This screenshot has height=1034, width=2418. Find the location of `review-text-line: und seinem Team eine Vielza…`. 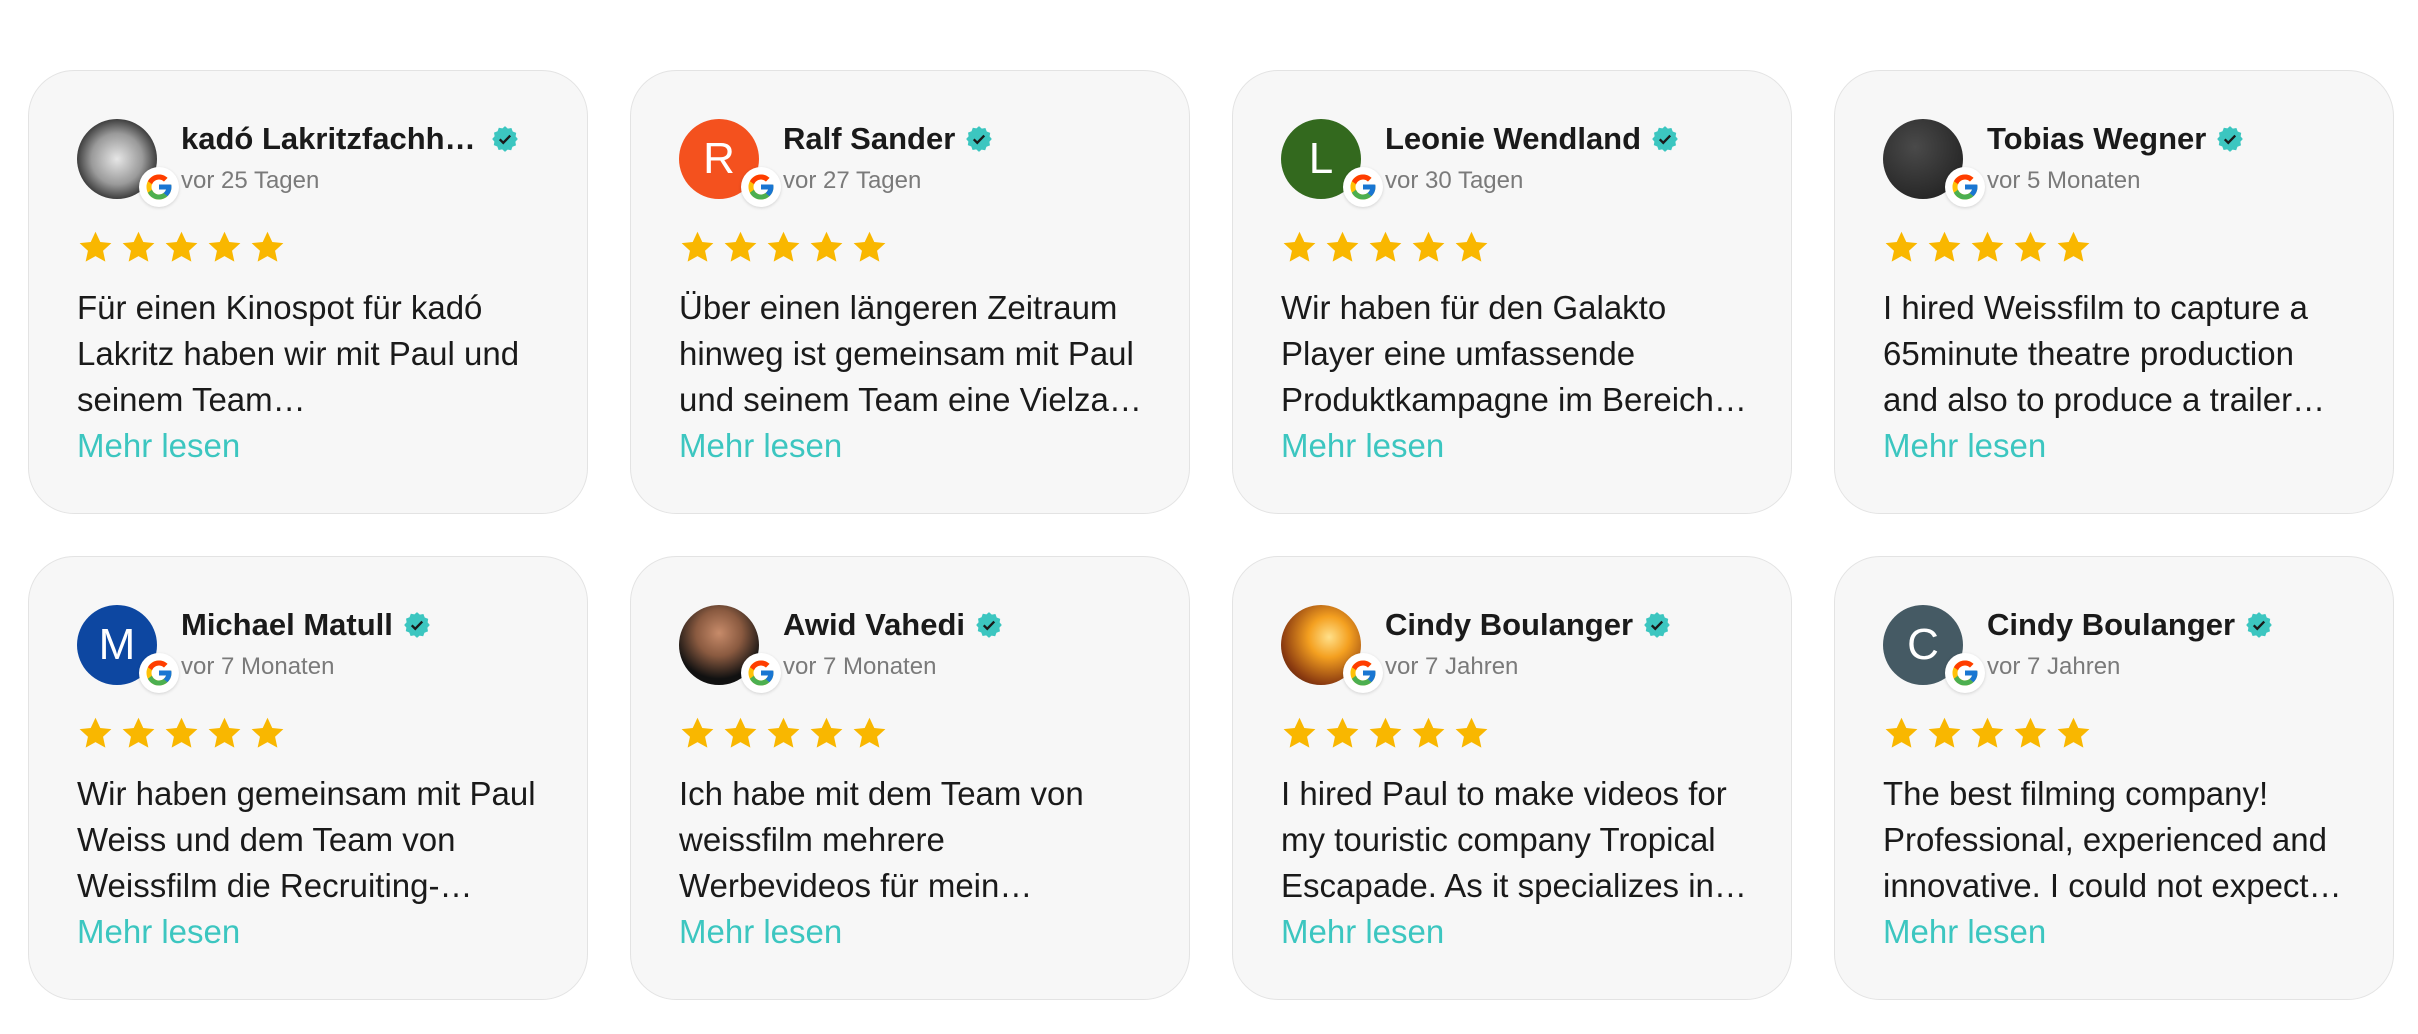

review-text-line: und seinem Team eine Vielza… is located at coordinates (910, 399).